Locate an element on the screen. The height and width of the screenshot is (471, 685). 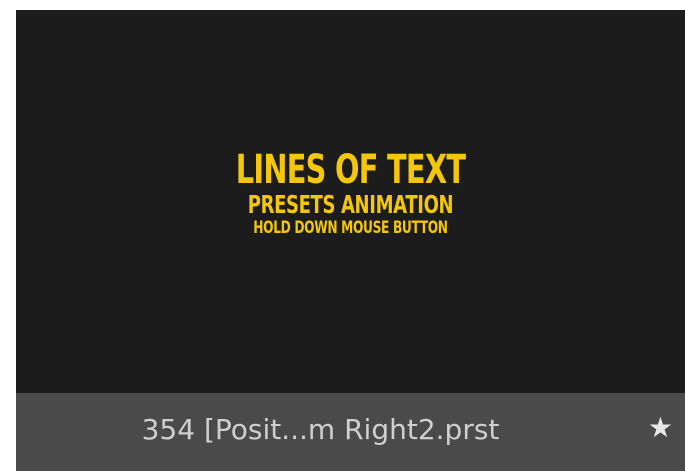
preset-filename: 354 [Posit...m Right2.prst is located at coordinates (320, 429).